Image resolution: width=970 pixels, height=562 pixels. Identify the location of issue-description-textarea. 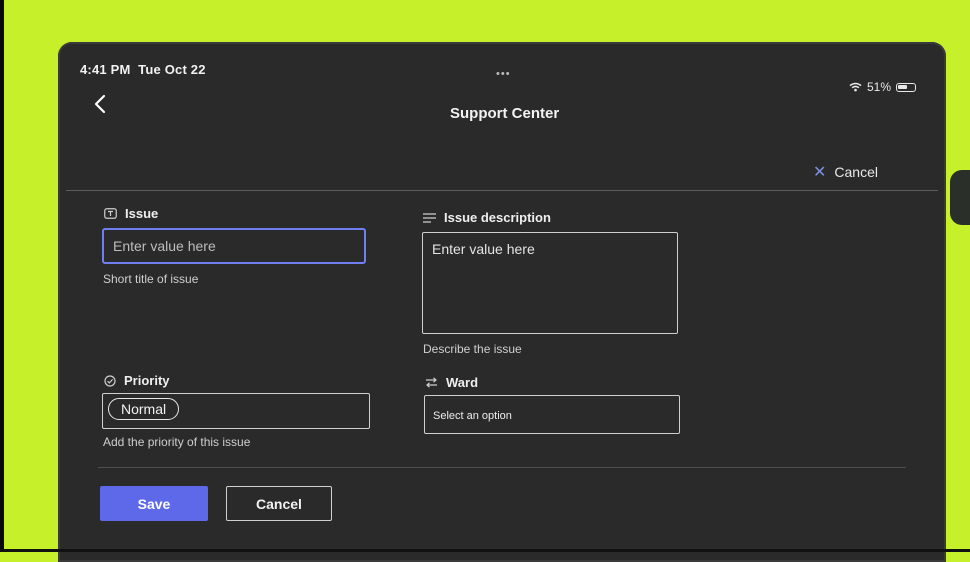
(550, 283).